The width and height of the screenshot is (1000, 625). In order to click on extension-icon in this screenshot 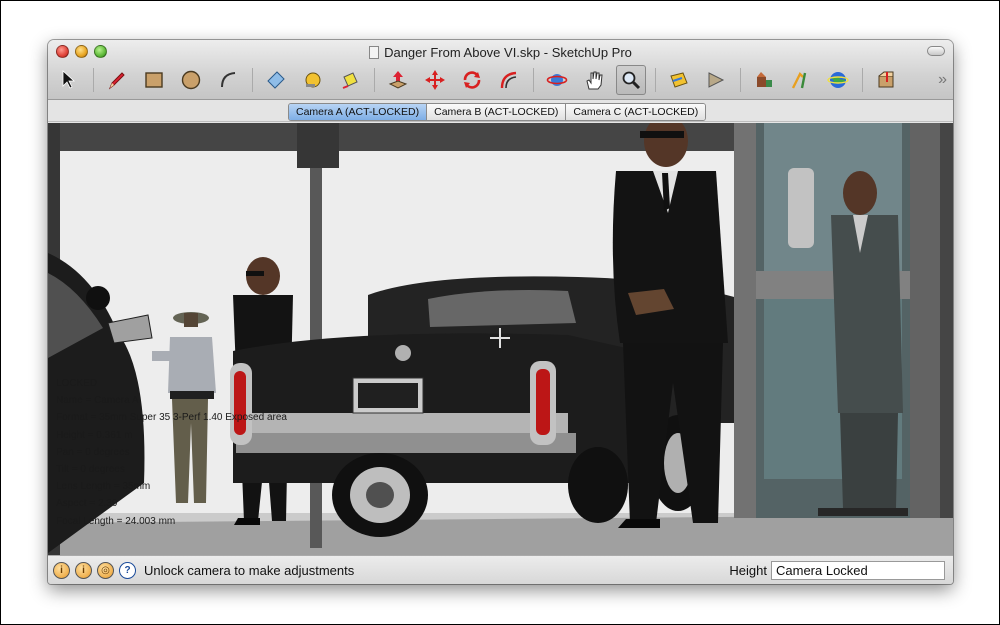, I will do `click(886, 79)`.